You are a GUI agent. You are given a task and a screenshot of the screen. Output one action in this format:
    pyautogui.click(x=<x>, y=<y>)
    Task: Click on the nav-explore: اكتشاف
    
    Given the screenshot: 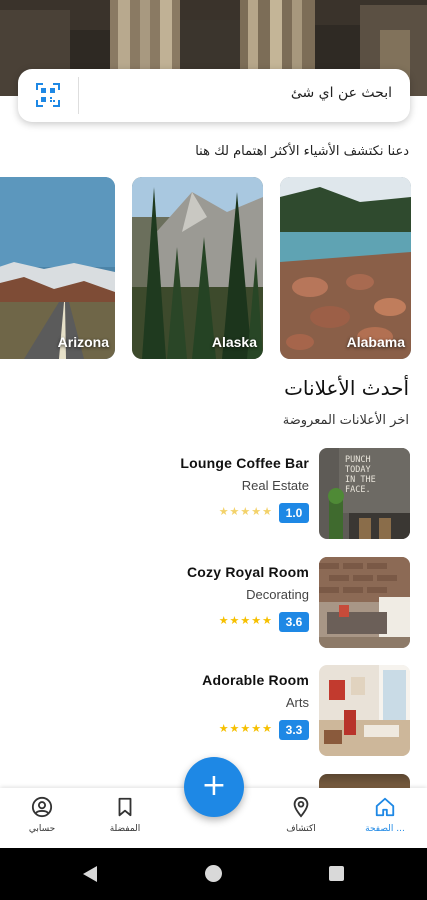 What is the action you would take?
    pyautogui.click(x=301, y=815)
    